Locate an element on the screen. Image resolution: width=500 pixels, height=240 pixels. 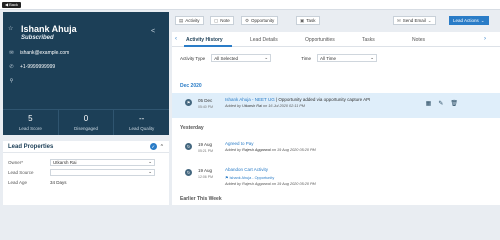
add-opportunity-label: Opportunity is located at coordinates (263, 20).